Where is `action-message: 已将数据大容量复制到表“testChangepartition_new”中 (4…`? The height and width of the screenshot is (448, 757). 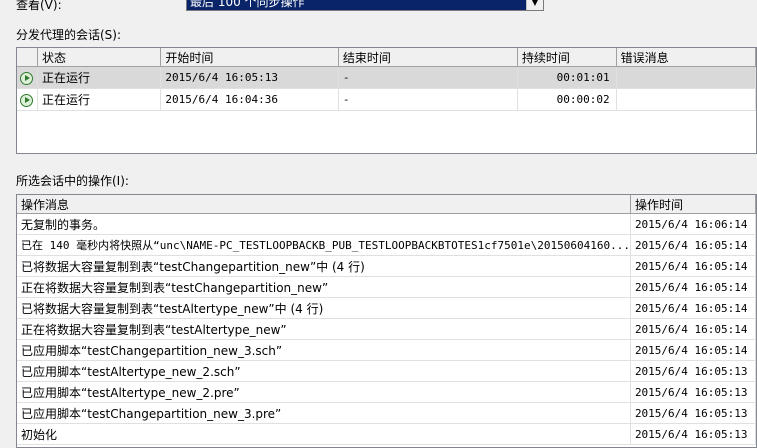
action-message: 已将数据大容量复制到表“testChangepartition_new”中 (4… is located at coordinates (324, 266).